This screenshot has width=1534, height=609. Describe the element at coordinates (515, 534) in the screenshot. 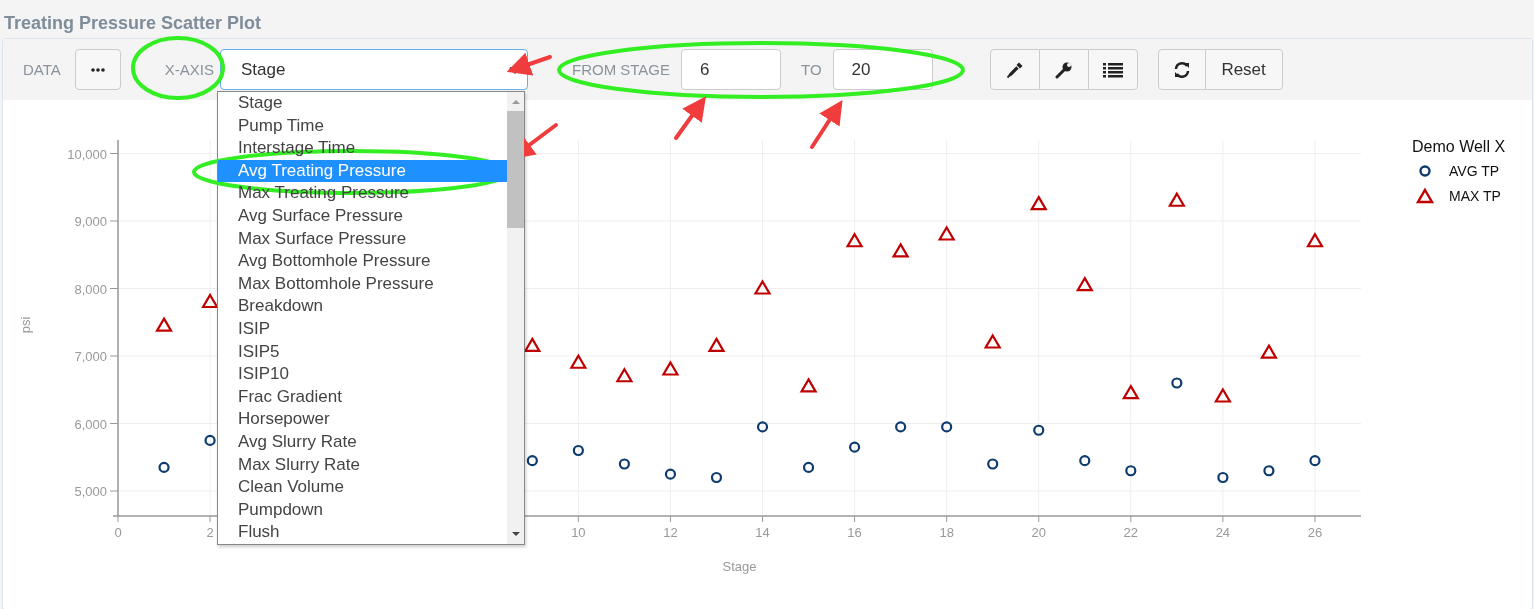

I see `scroll-down-icon` at that location.